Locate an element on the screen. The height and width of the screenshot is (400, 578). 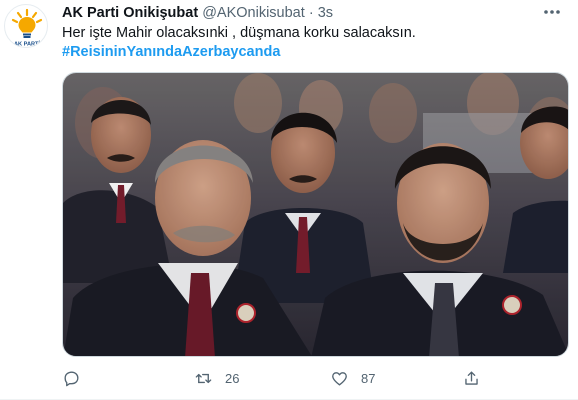
avatar-caption: AK PARTİ is located at coordinates (27, 44).